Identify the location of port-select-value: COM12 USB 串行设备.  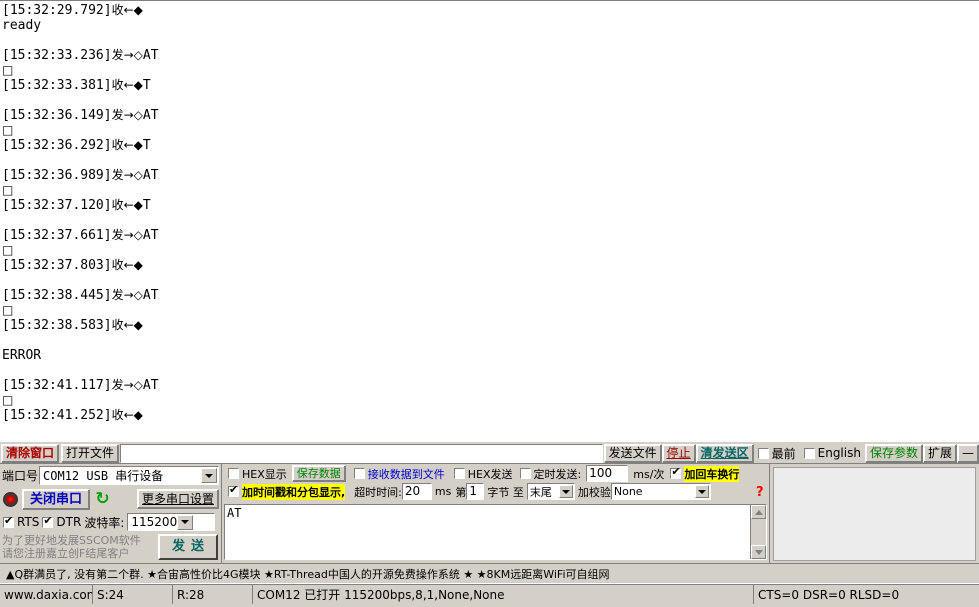
(103, 476).